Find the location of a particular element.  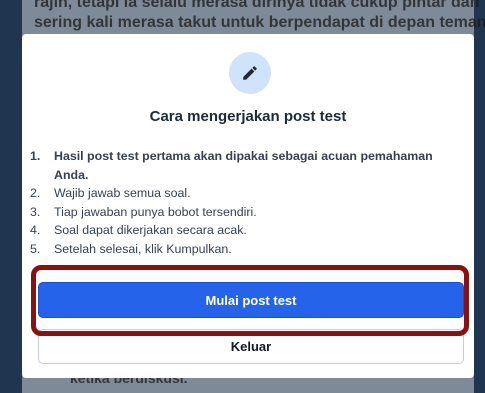

rule-text: Setelah selesai, klik Kumpulkan. is located at coordinates (143, 248).